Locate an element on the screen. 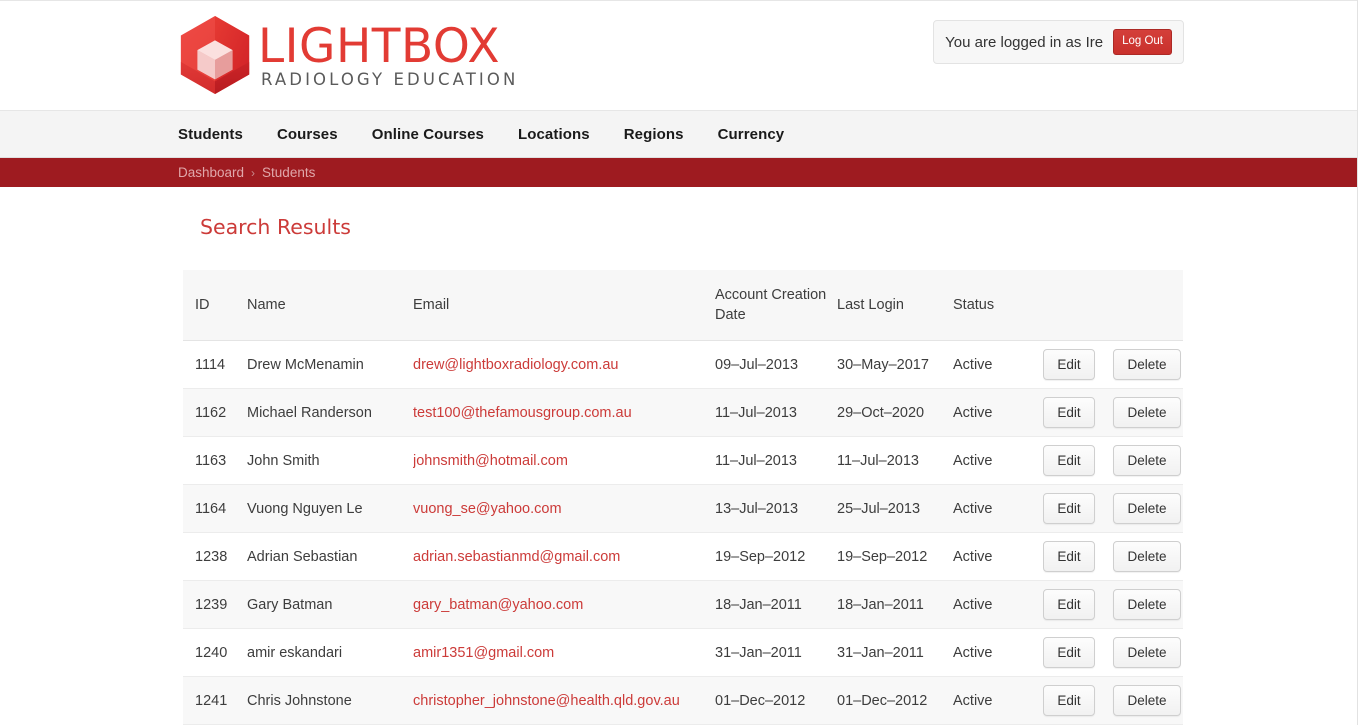  cell-last-login: 01–Dec–2012 is located at coordinates (895, 700).